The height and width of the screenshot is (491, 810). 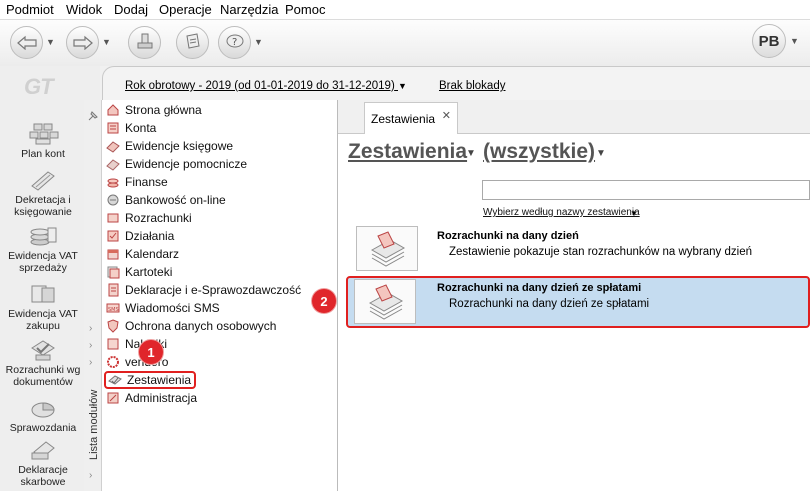 What do you see at coordinates (405, 43) in the screenshot?
I see `toolbar: ▼ ▼ ? ▼` at bounding box center [405, 43].